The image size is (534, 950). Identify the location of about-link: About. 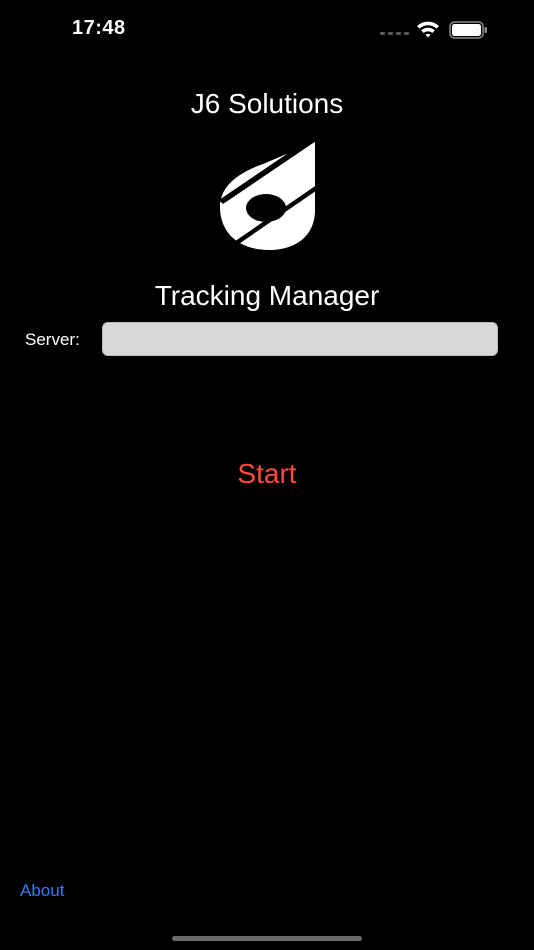
(42, 891).